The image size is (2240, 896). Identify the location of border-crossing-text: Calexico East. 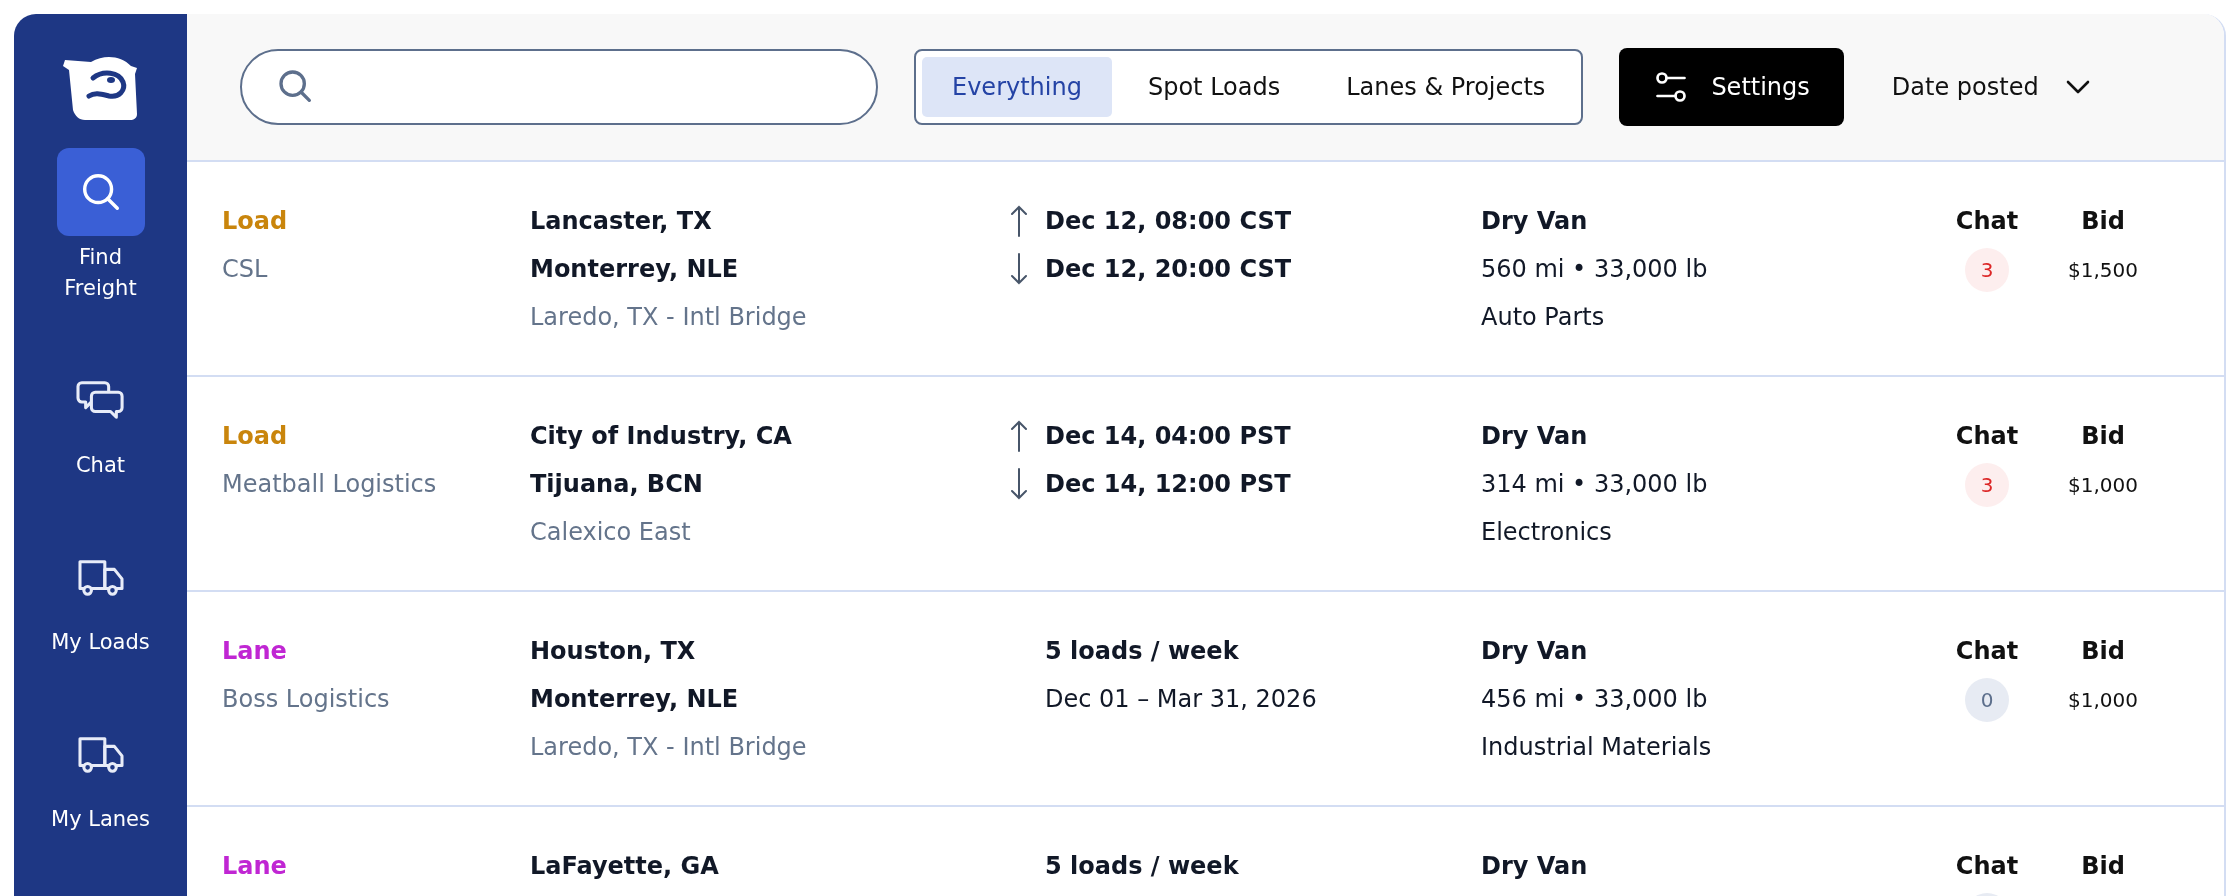
(610, 532).